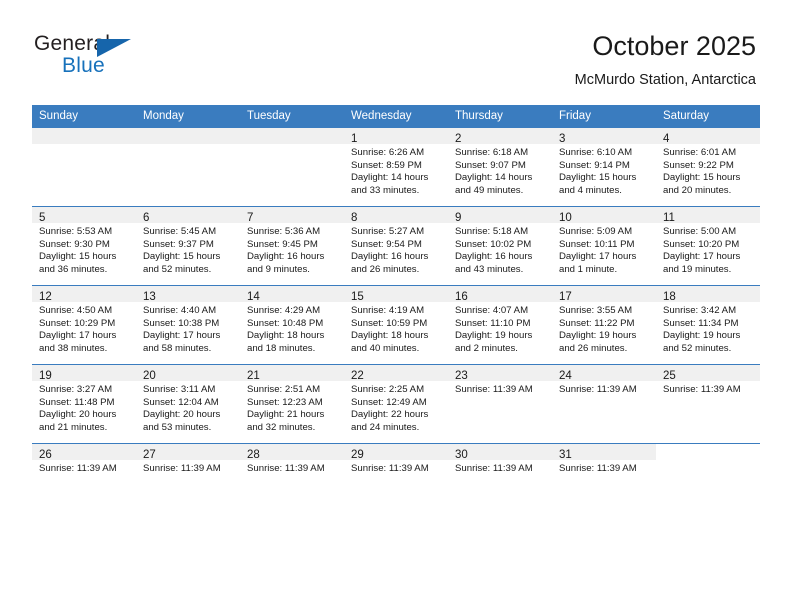 Image resolution: width=792 pixels, height=612 pixels. I want to click on title-block: October 2025 McMurdo Station, Antarctica, so click(665, 60).